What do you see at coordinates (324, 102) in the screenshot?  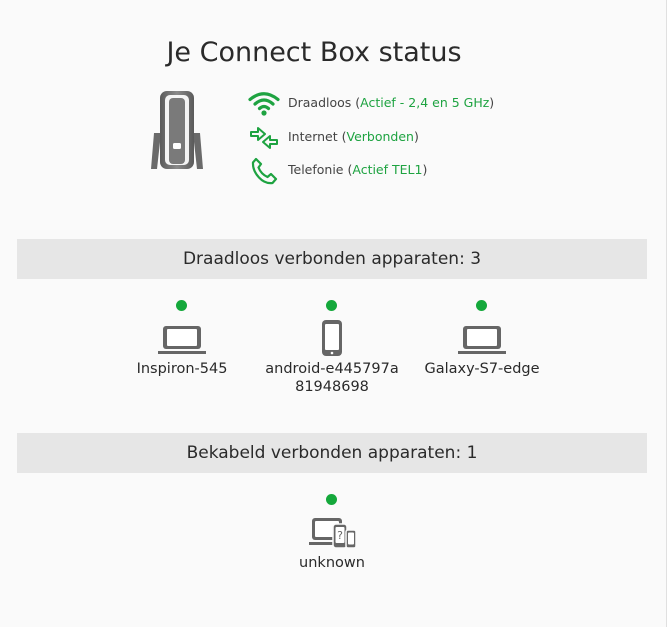 I see `status-label: Draadloos (` at bounding box center [324, 102].